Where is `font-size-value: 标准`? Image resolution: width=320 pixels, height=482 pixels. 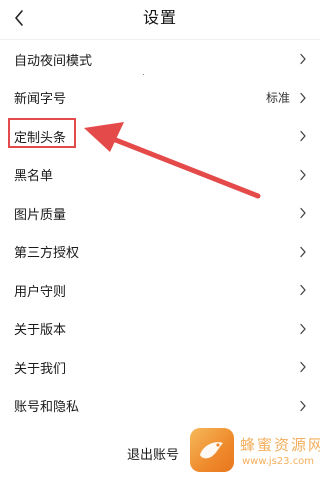
font-size-value: 标准 is located at coordinates (277, 98).